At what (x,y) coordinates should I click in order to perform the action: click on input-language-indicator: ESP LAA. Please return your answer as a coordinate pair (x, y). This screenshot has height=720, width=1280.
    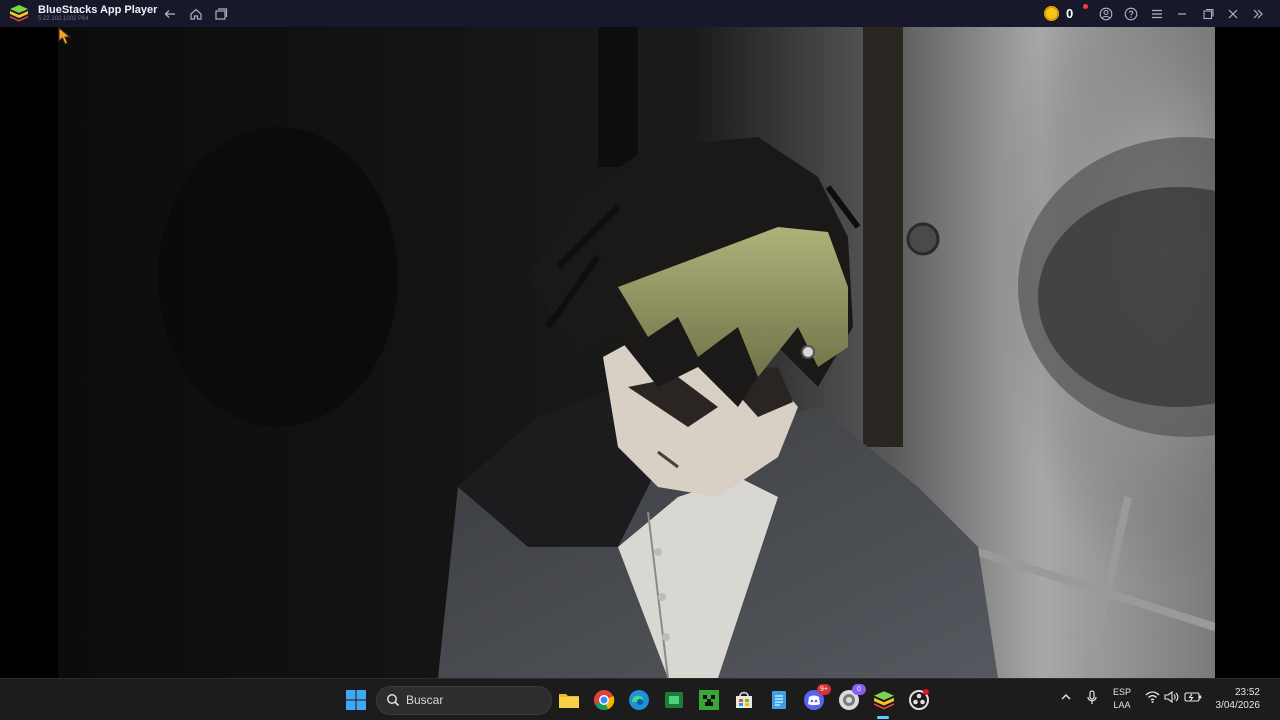
    Looking at the image, I should click on (1122, 699).